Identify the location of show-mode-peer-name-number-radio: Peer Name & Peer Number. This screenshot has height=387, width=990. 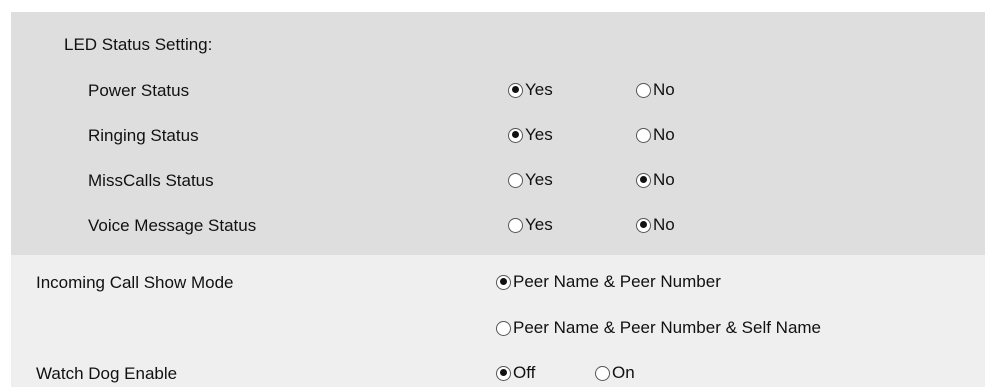
(608, 282).